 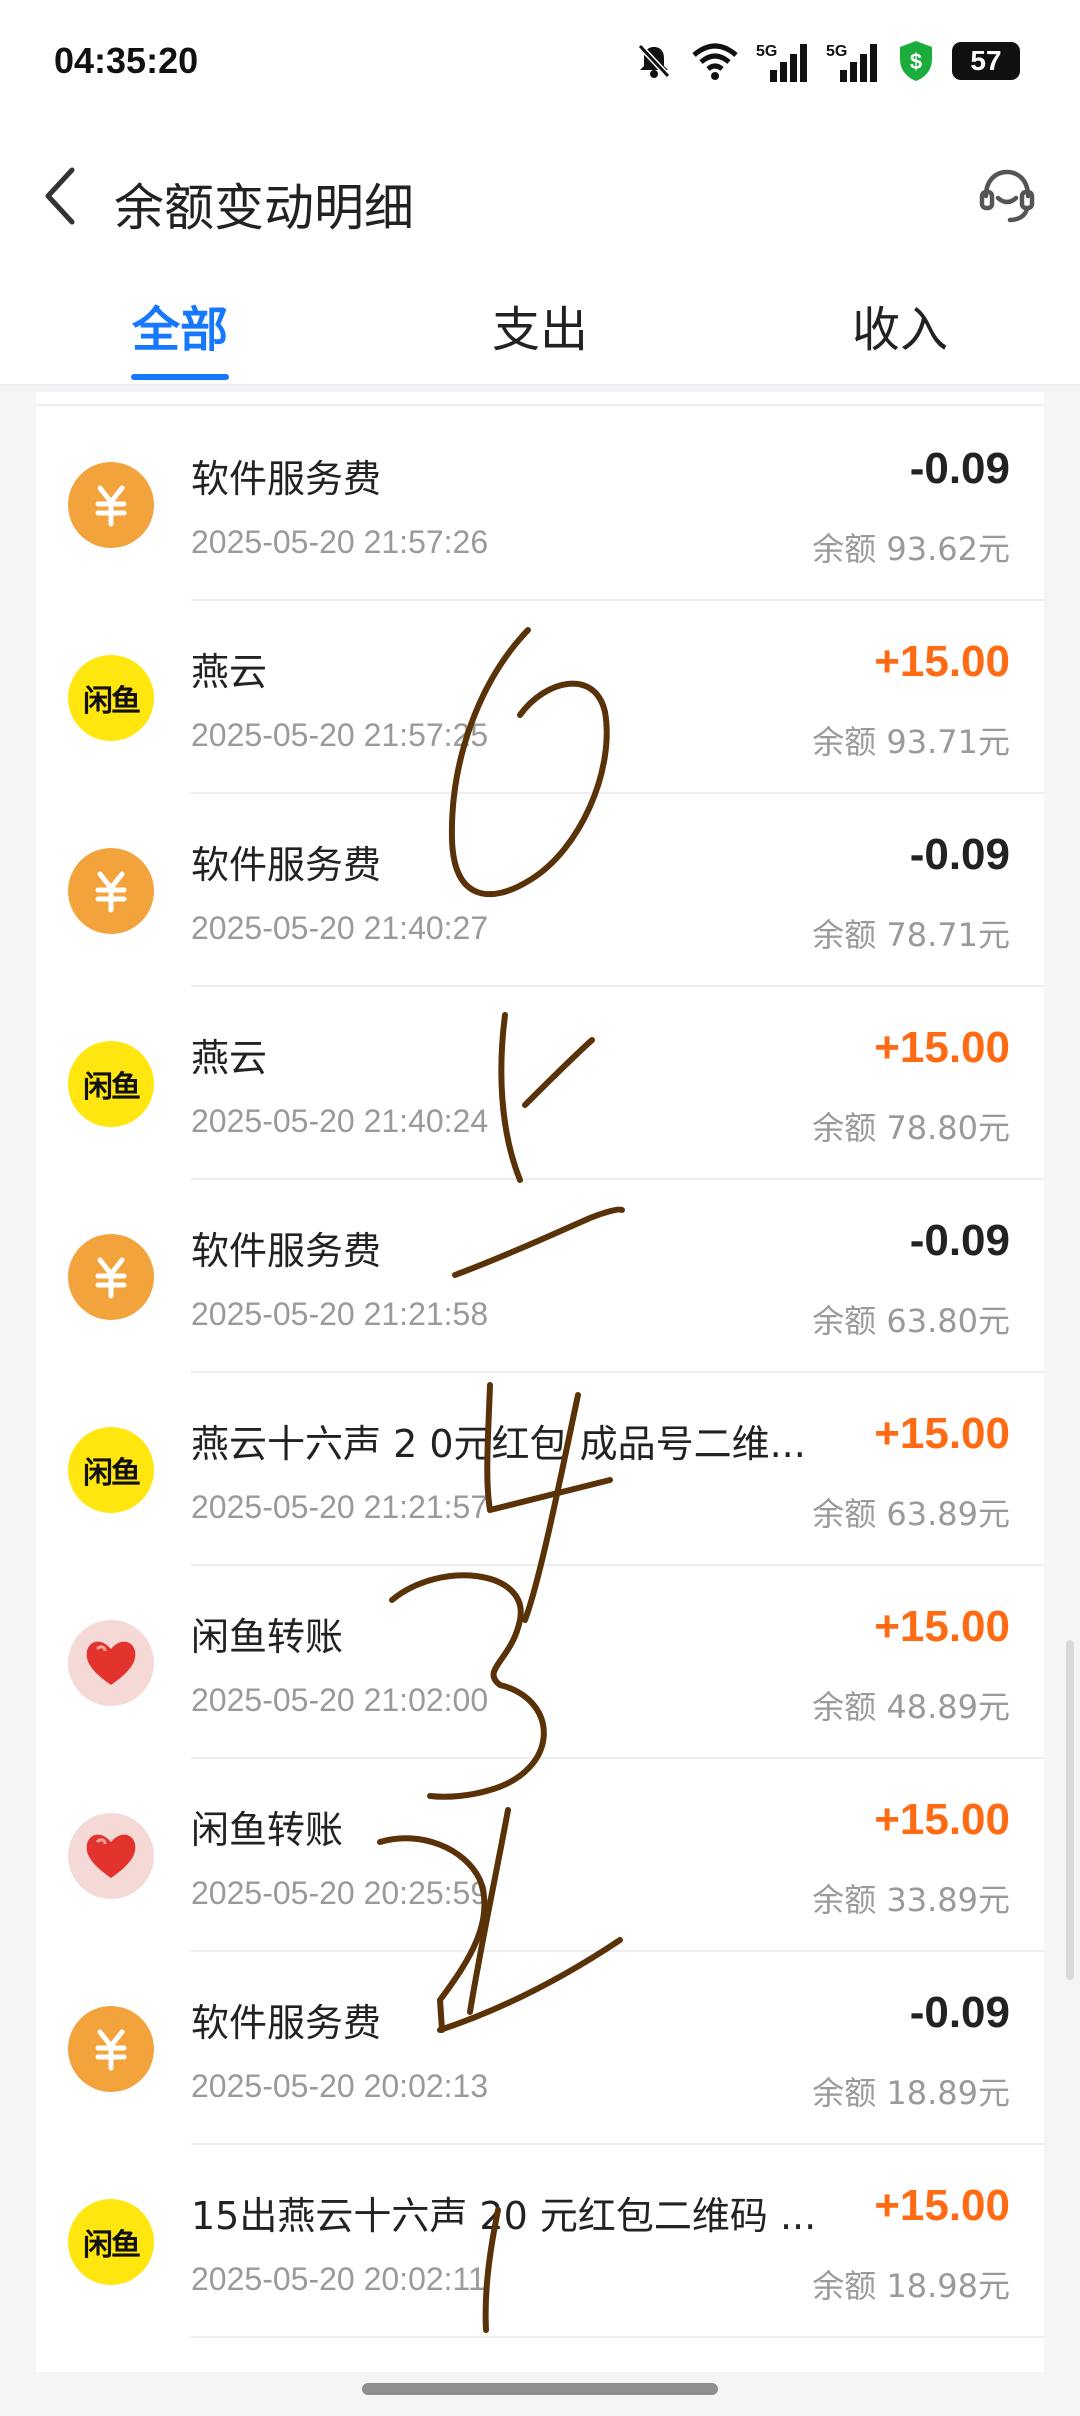 I want to click on page-title: 余额变动明细, so click(x=264, y=208).